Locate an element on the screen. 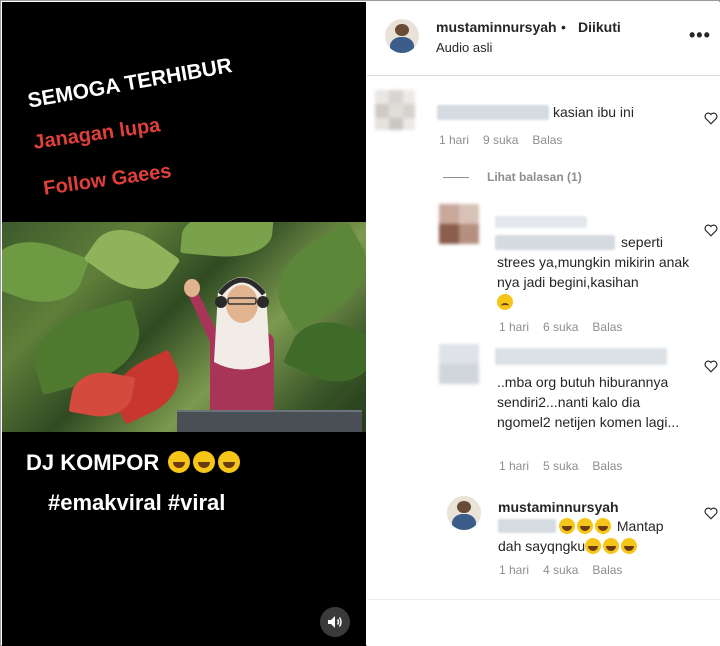 This screenshot has height=646, width=720. speaker-icon is located at coordinates (335, 622).